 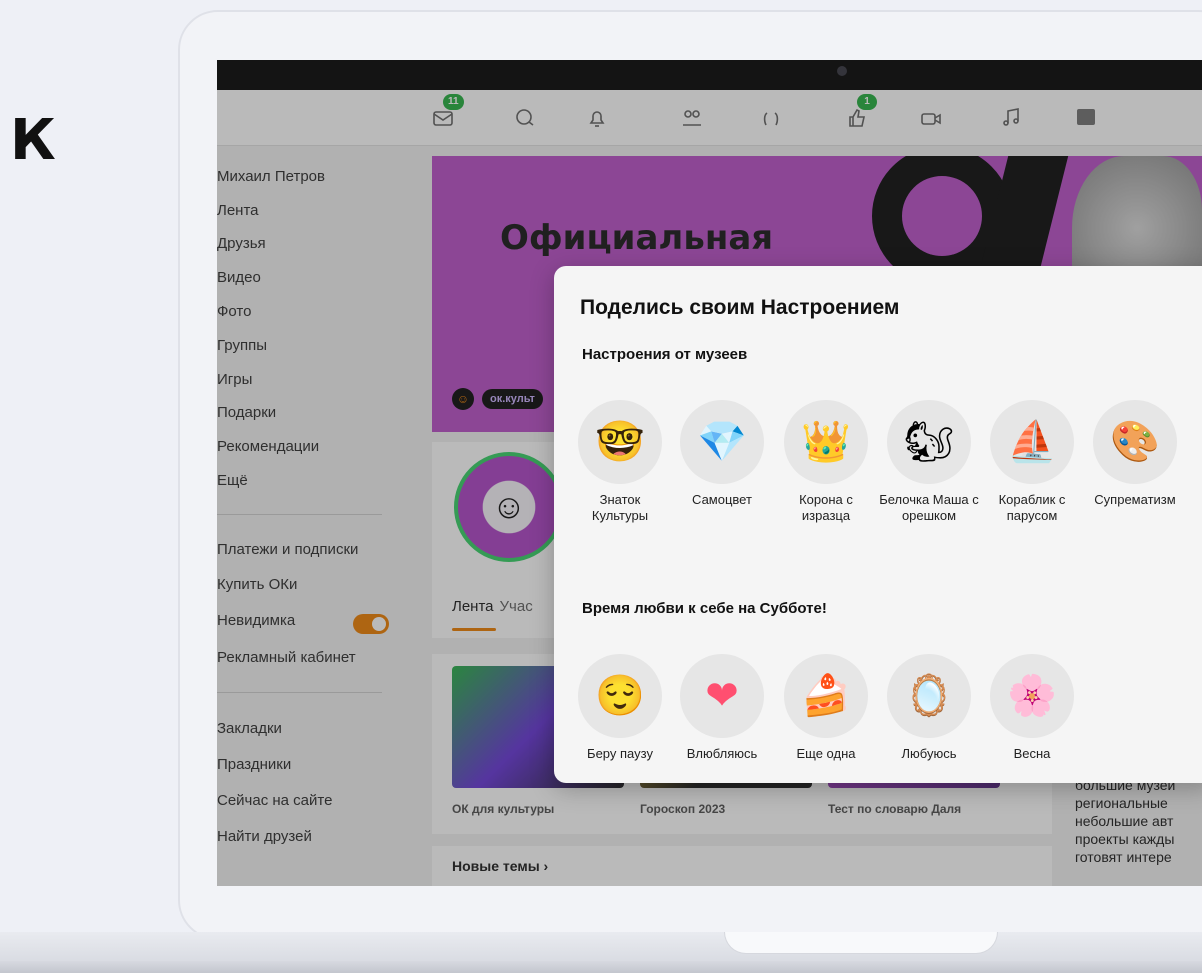 I want to click on camera-icon, so click(x=842, y=71).